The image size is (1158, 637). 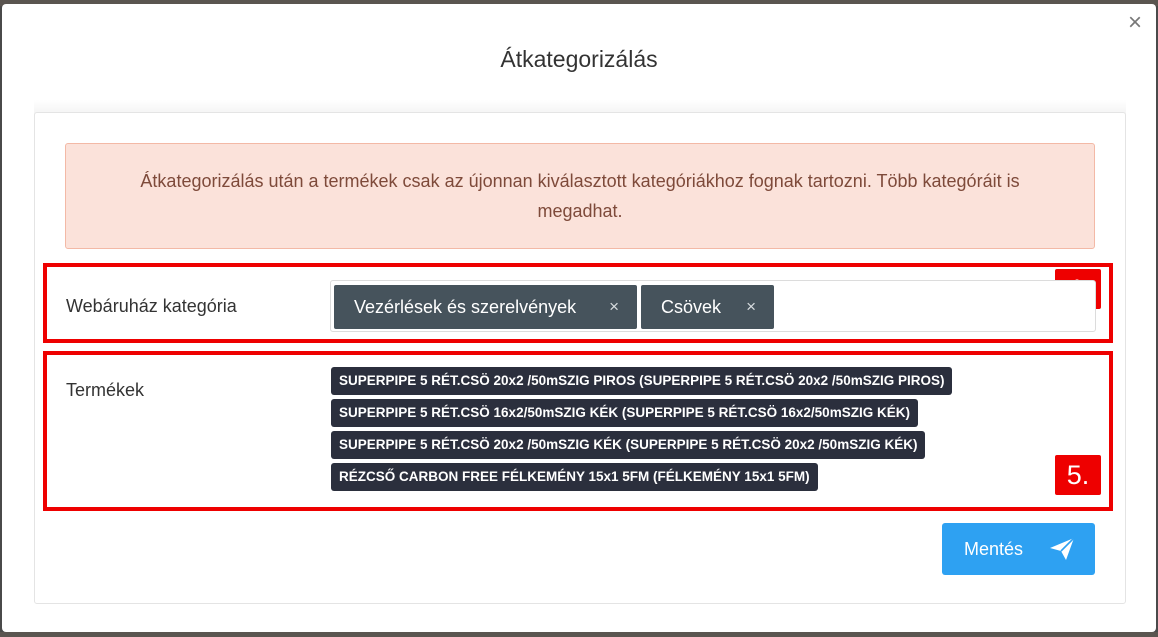 I want to click on paper-plane-icon, so click(x=1062, y=548).